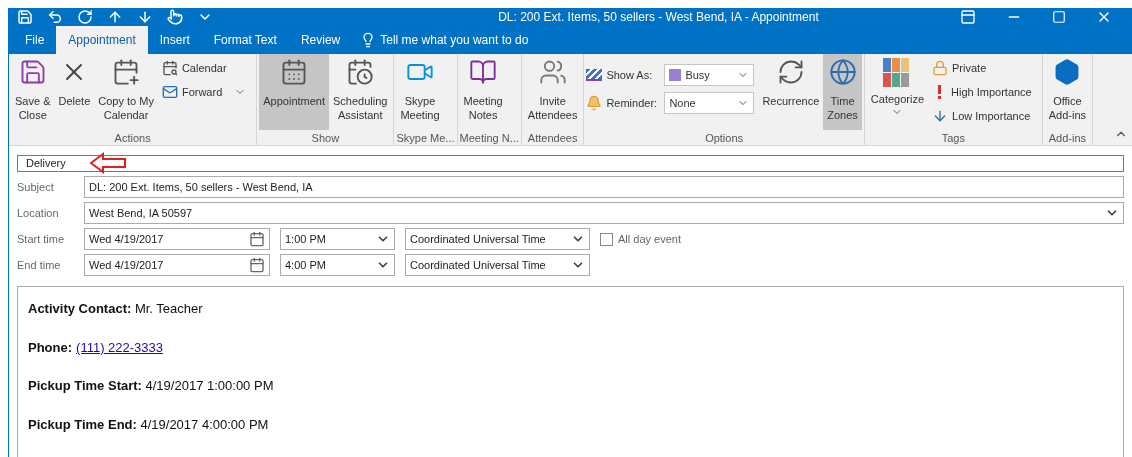  I want to click on location-field: West Bend, IA 50597, so click(604, 213).